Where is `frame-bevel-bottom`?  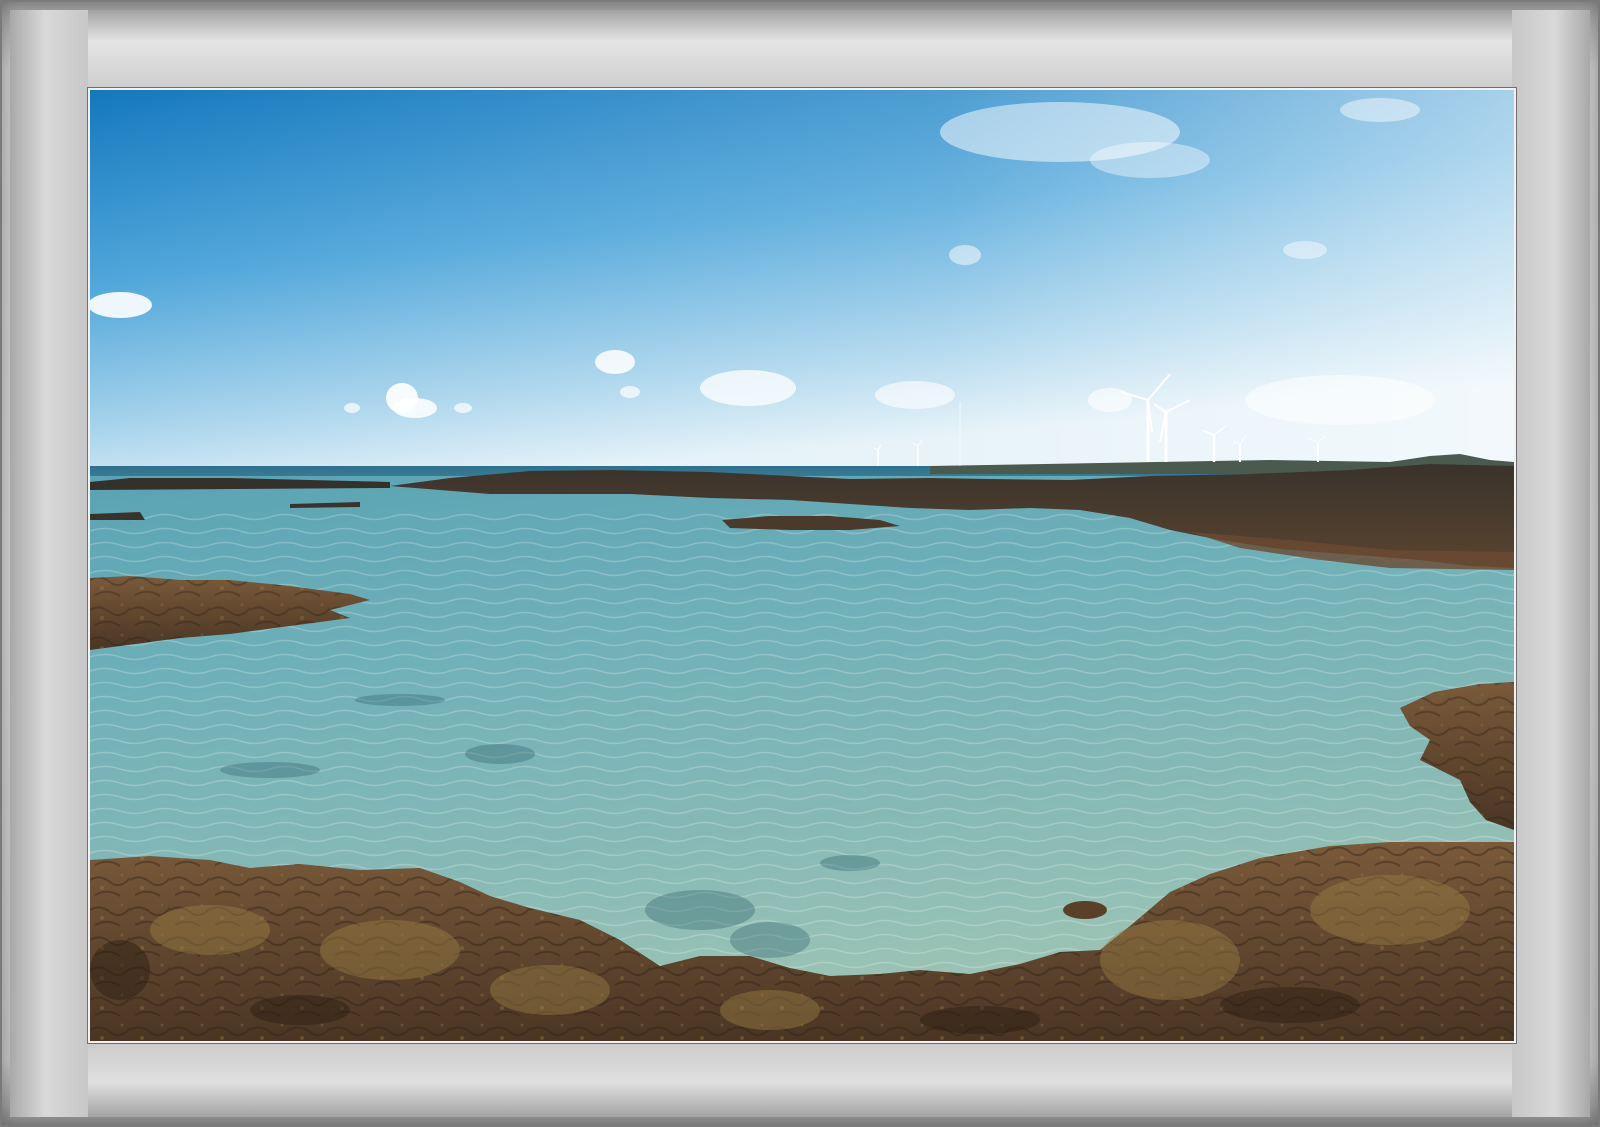 frame-bevel-bottom is located at coordinates (800, 1078).